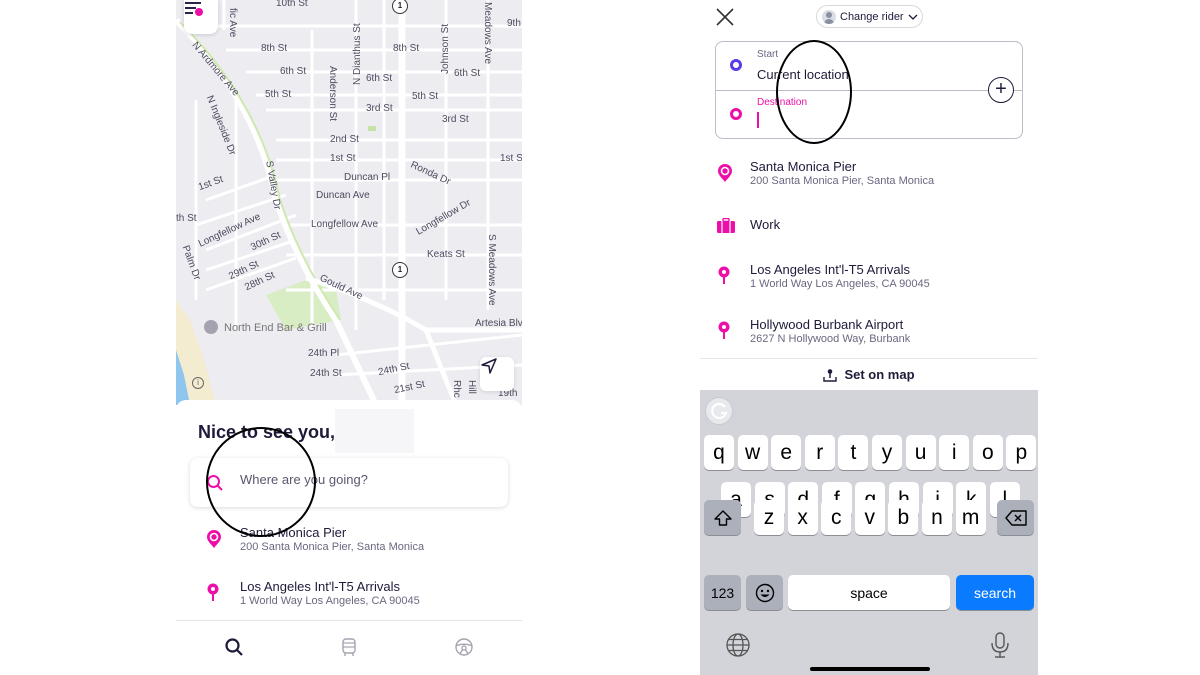 This screenshot has width=1200, height=675. What do you see at coordinates (769, 517) in the screenshot?
I see `key-z: z` at bounding box center [769, 517].